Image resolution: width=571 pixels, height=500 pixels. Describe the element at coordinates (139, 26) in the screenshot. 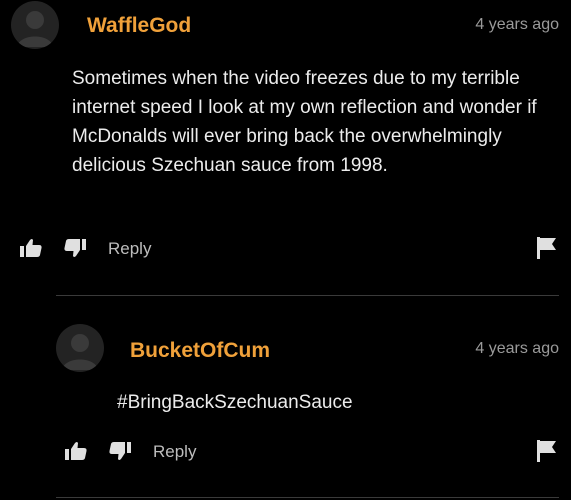

I see `username: WaffleGod` at that location.